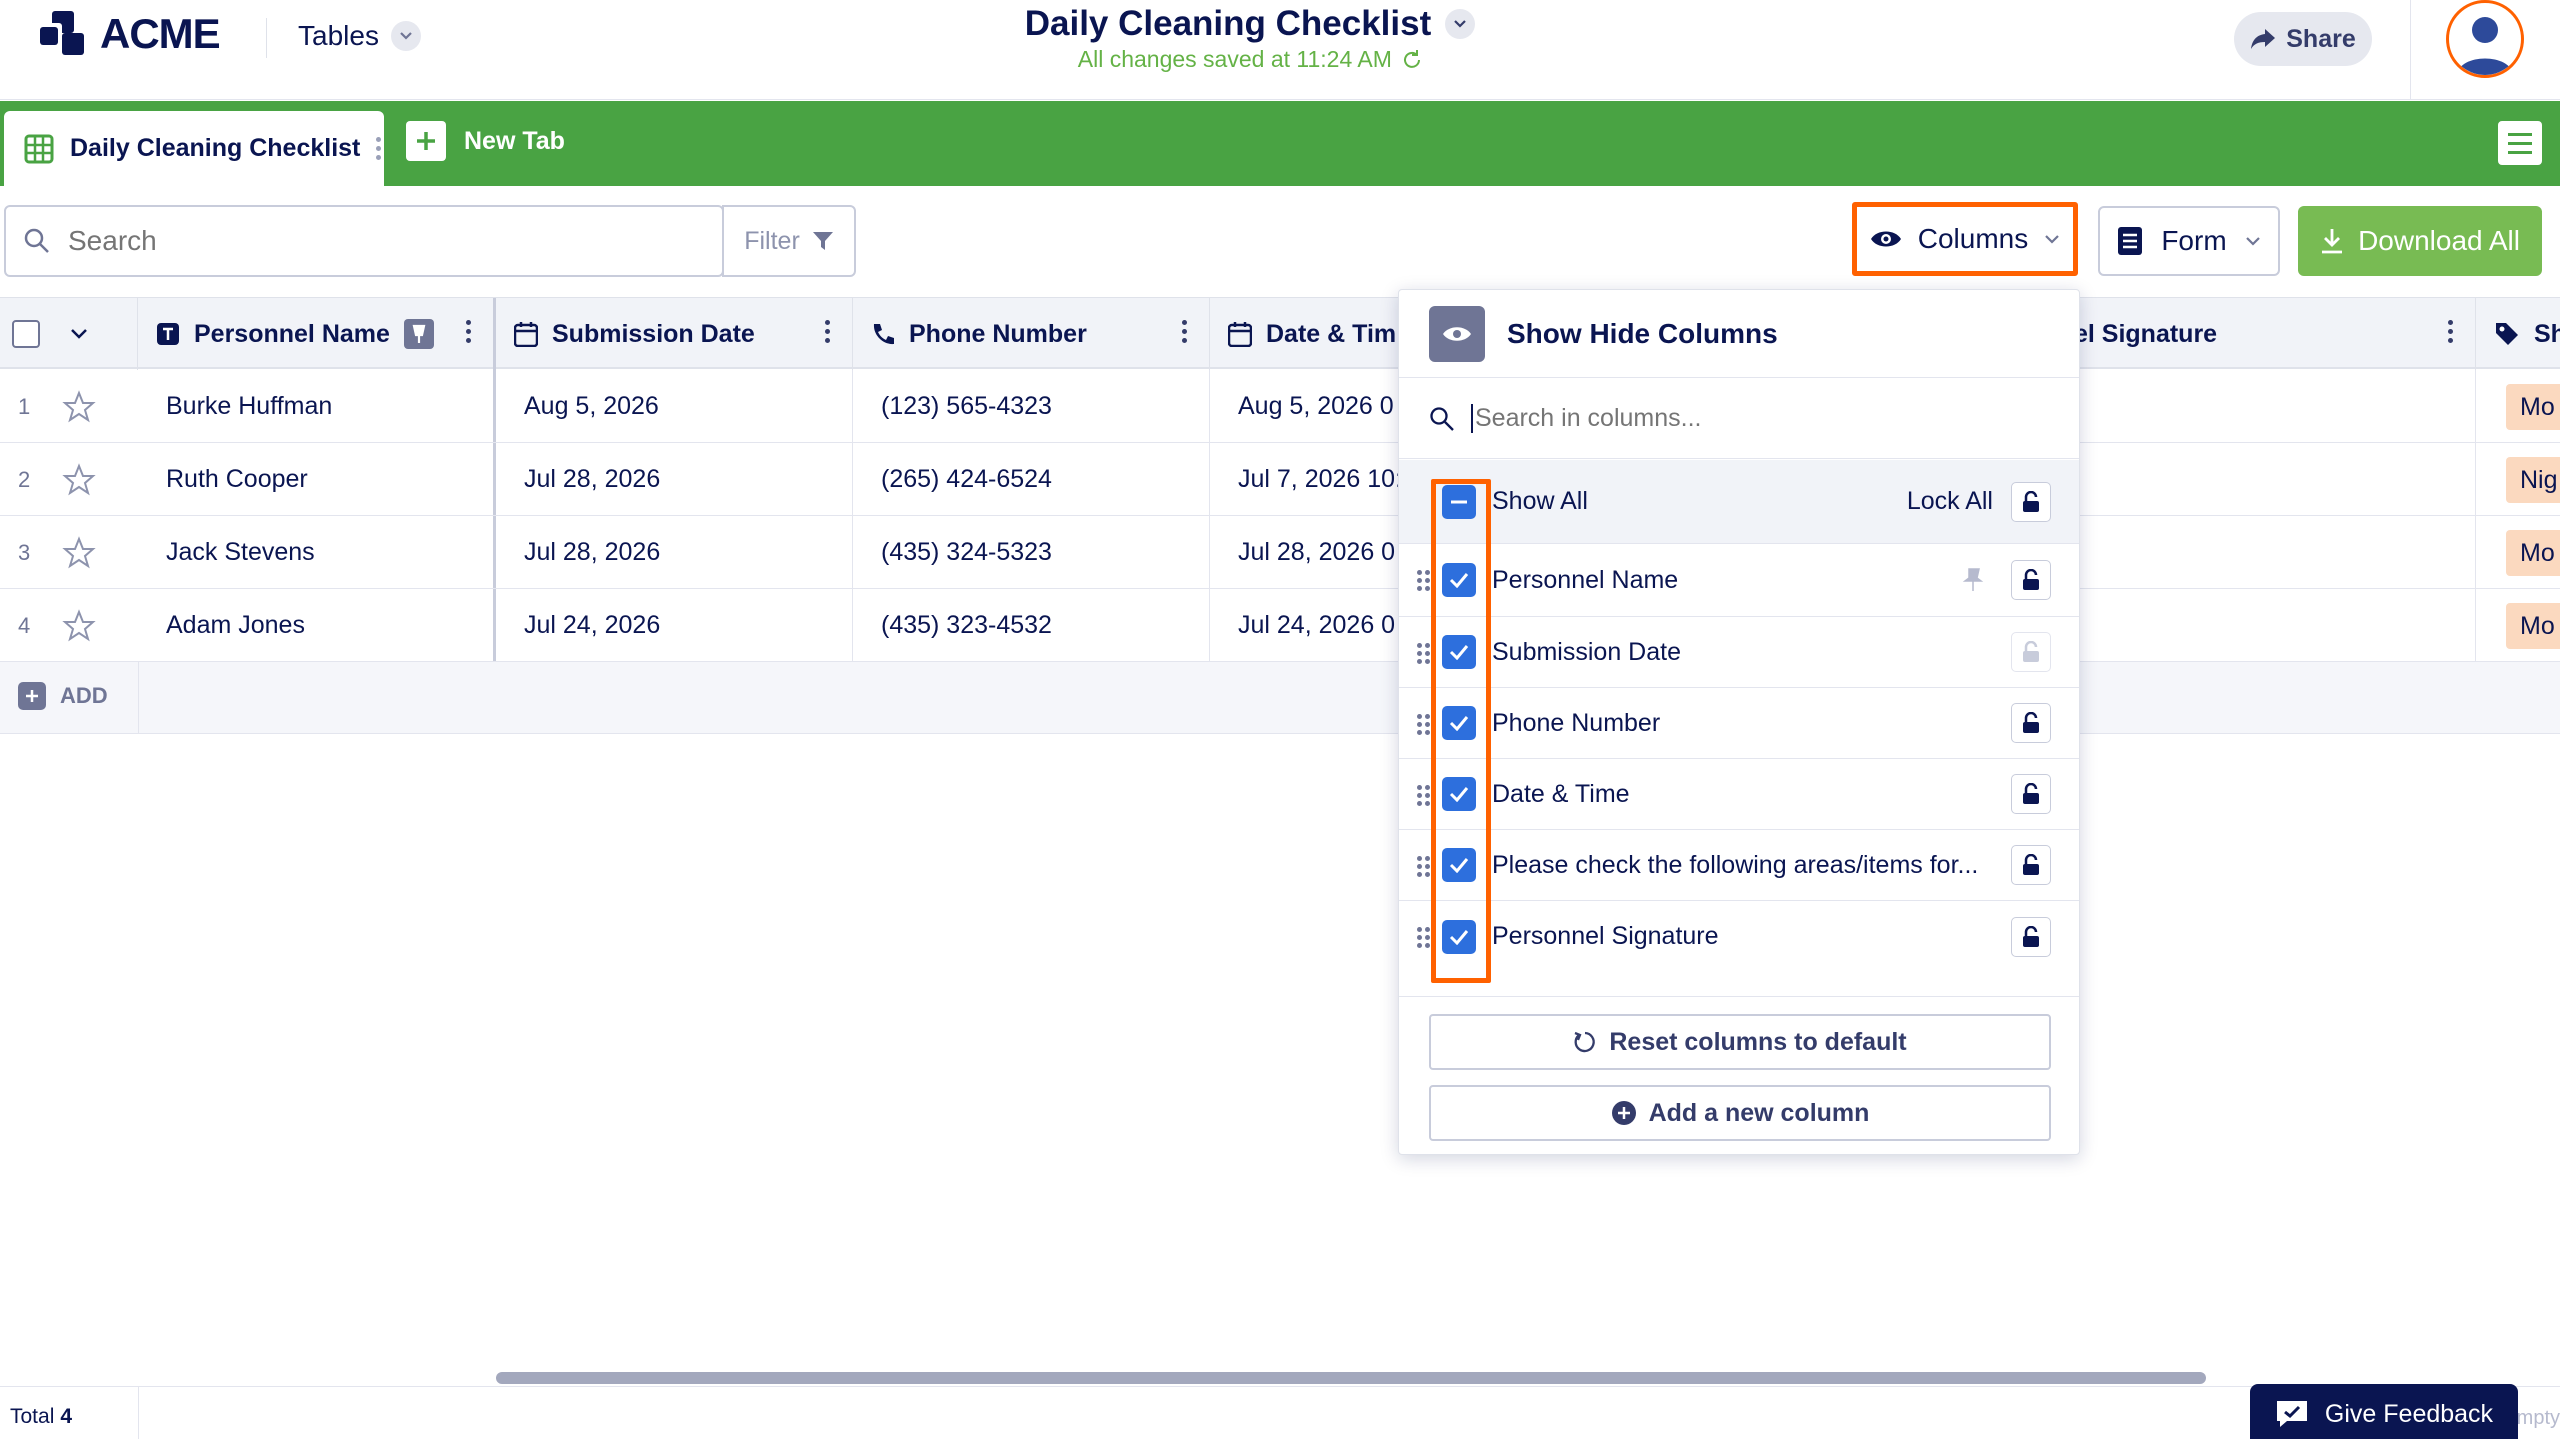 This screenshot has height=1439, width=2560. What do you see at coordinates (674, 406) in the screenshot?
I see `cell-submission-date: Aug 5, 2026` at bounding box center [674, 406].